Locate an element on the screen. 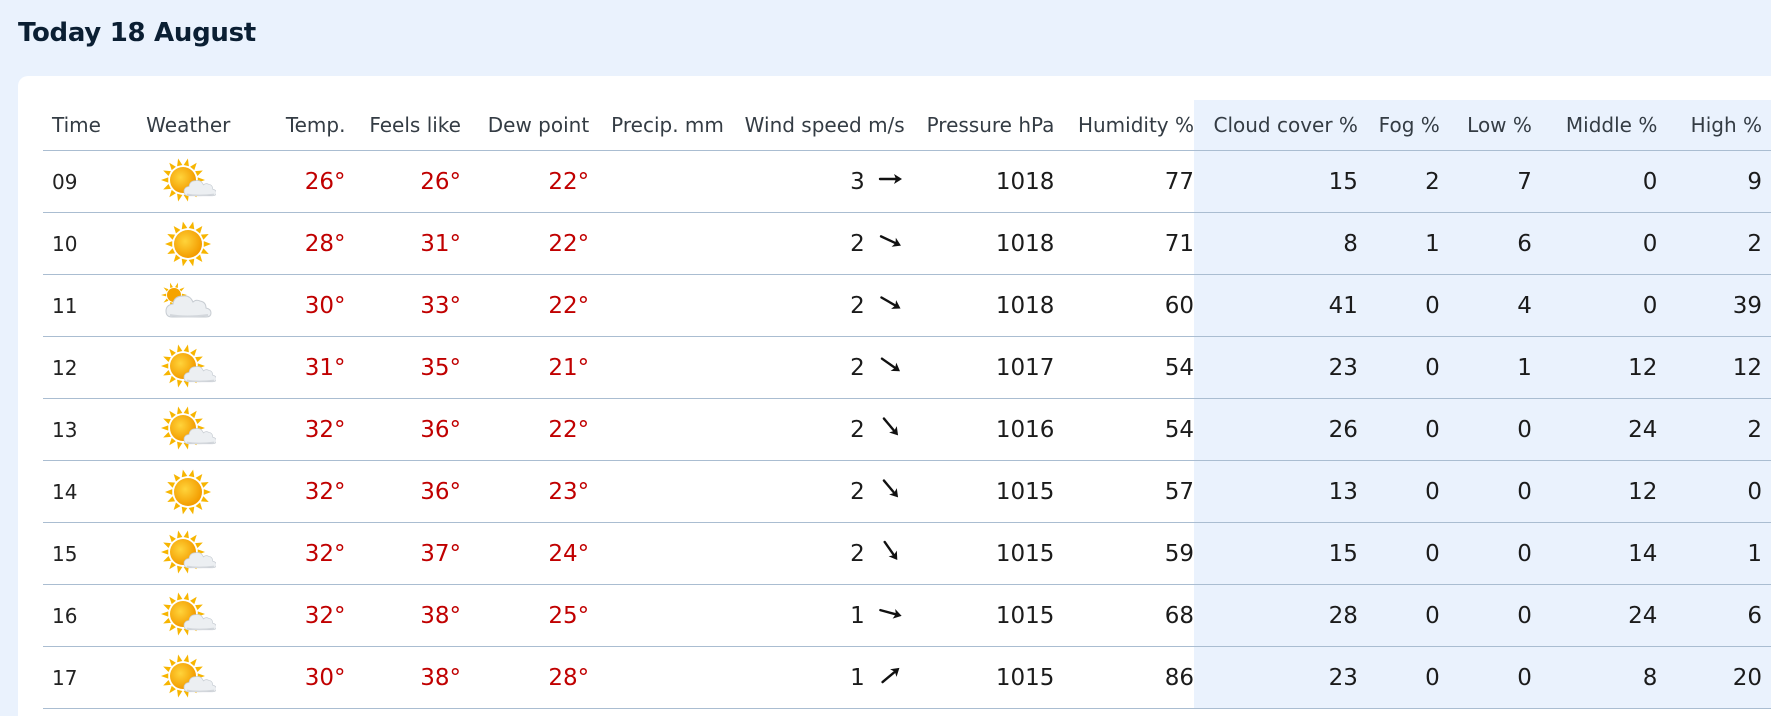  cloud-sun-icon is located at coordinates (188, 300).